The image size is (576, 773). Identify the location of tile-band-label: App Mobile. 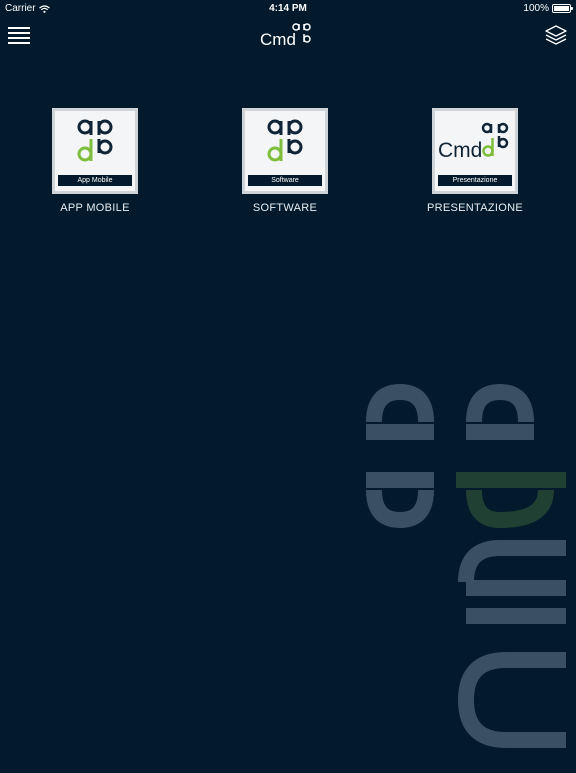
(95, 180).